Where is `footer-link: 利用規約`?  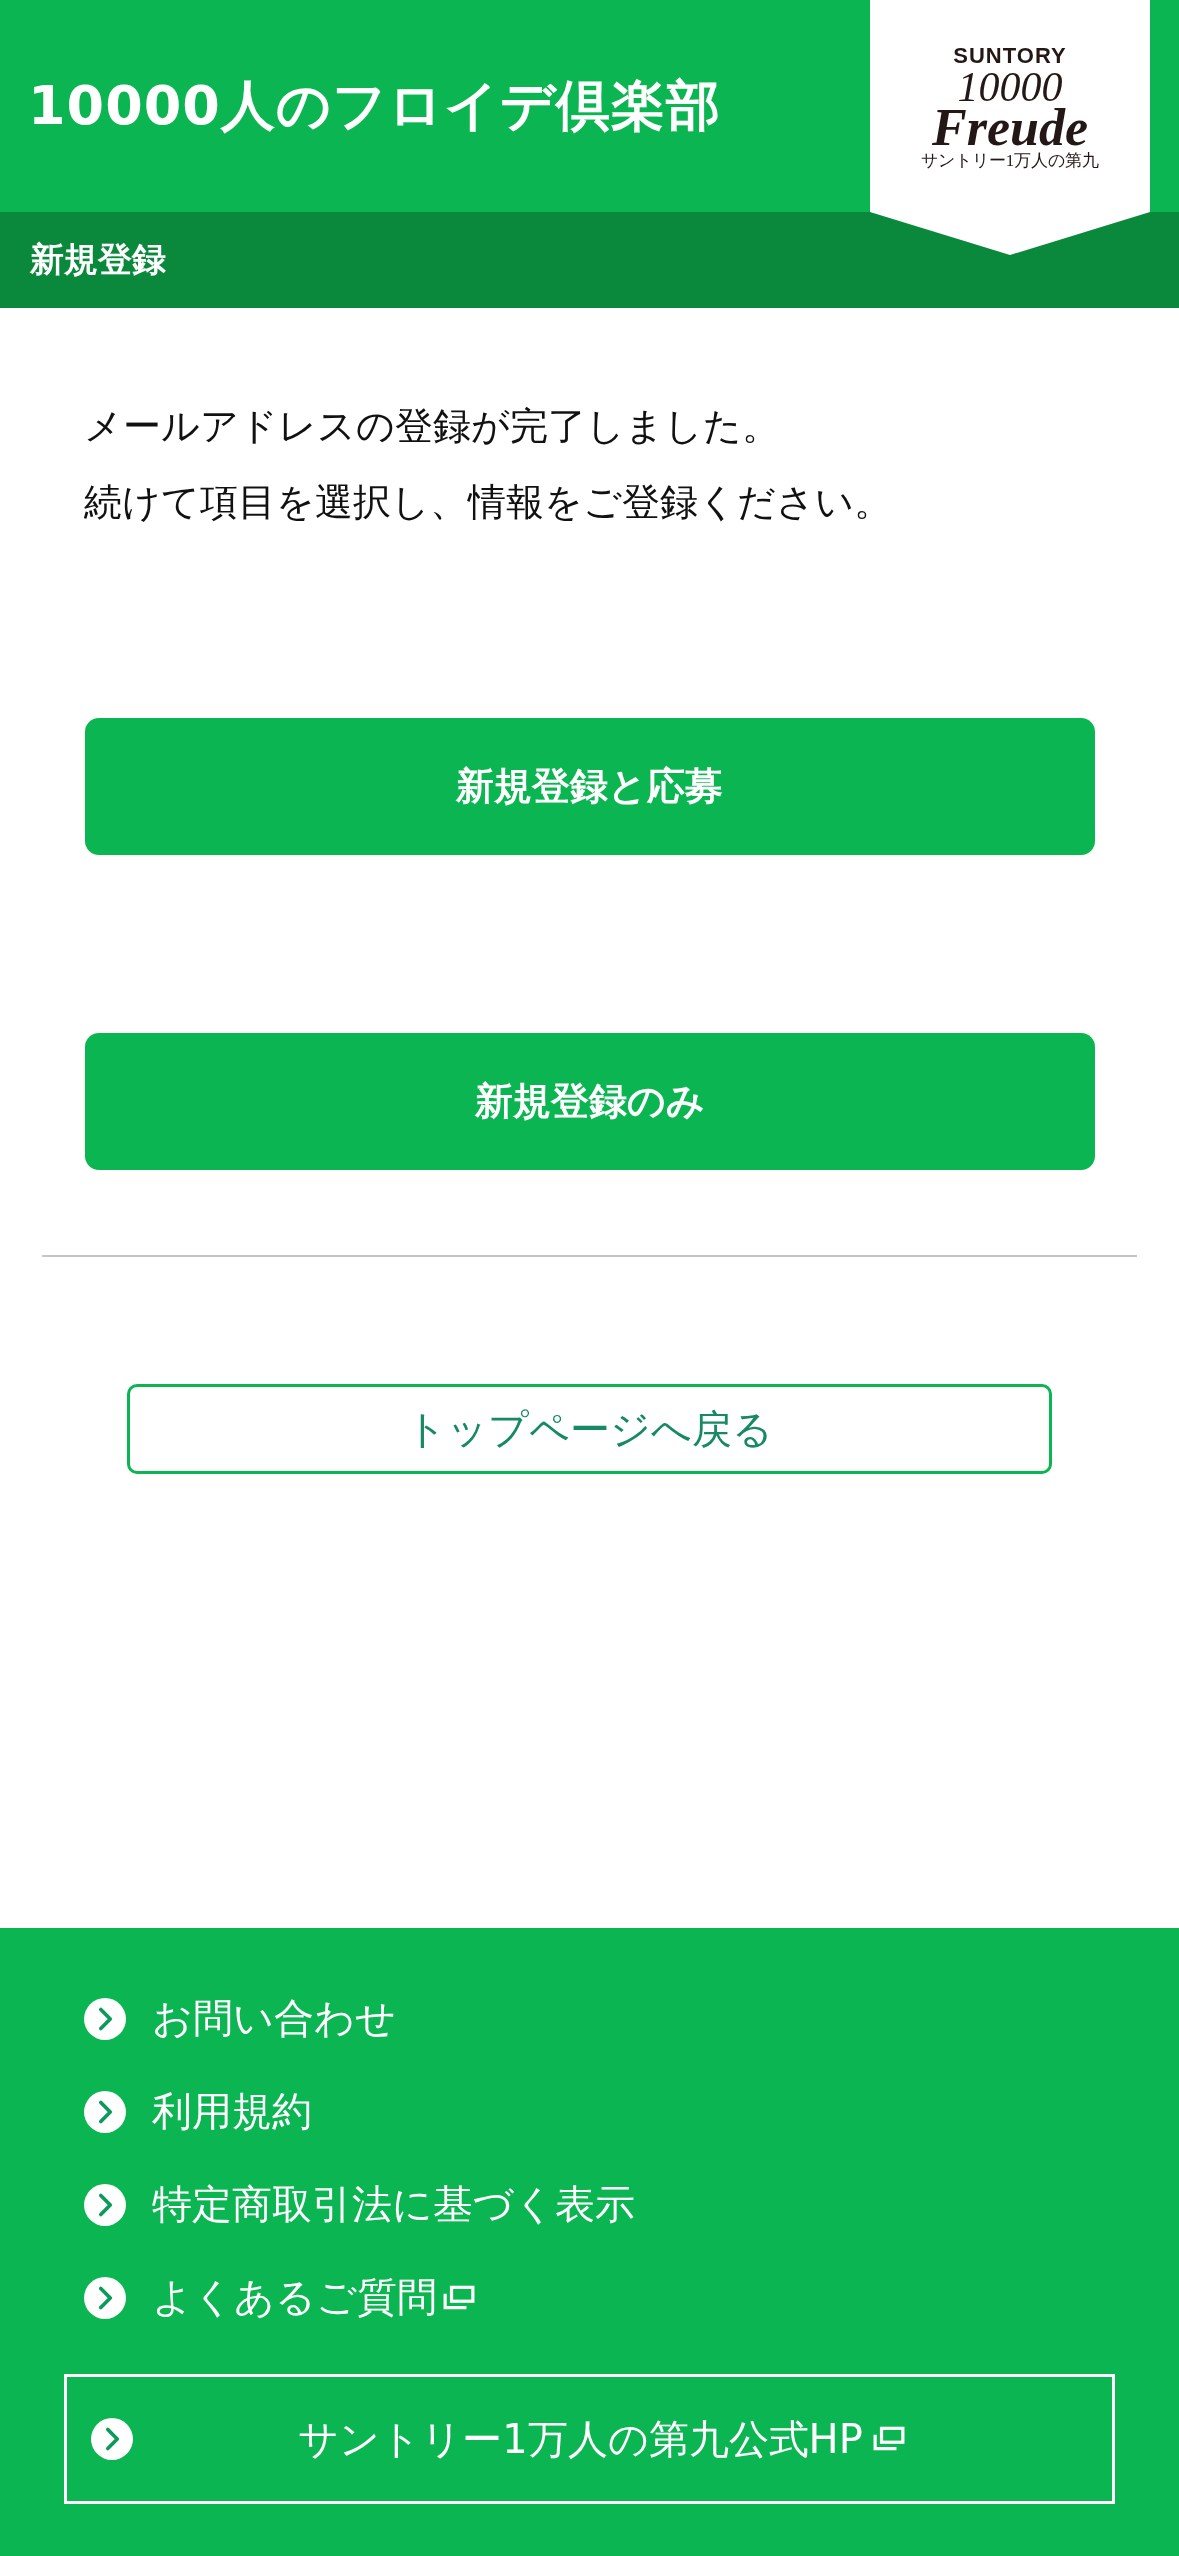 footer-link: 利用規約 is located at coordinates (232, 2111).